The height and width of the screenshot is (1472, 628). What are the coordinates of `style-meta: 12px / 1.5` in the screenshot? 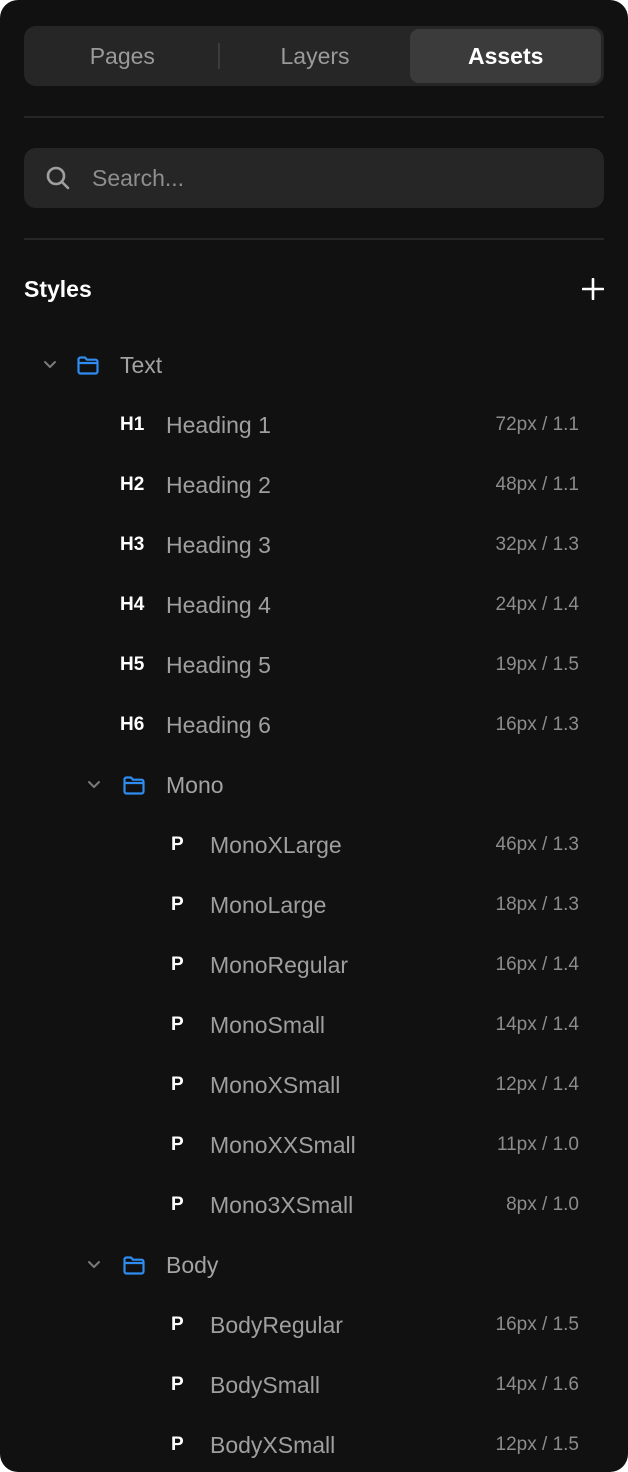 It's located at (537, 1444).